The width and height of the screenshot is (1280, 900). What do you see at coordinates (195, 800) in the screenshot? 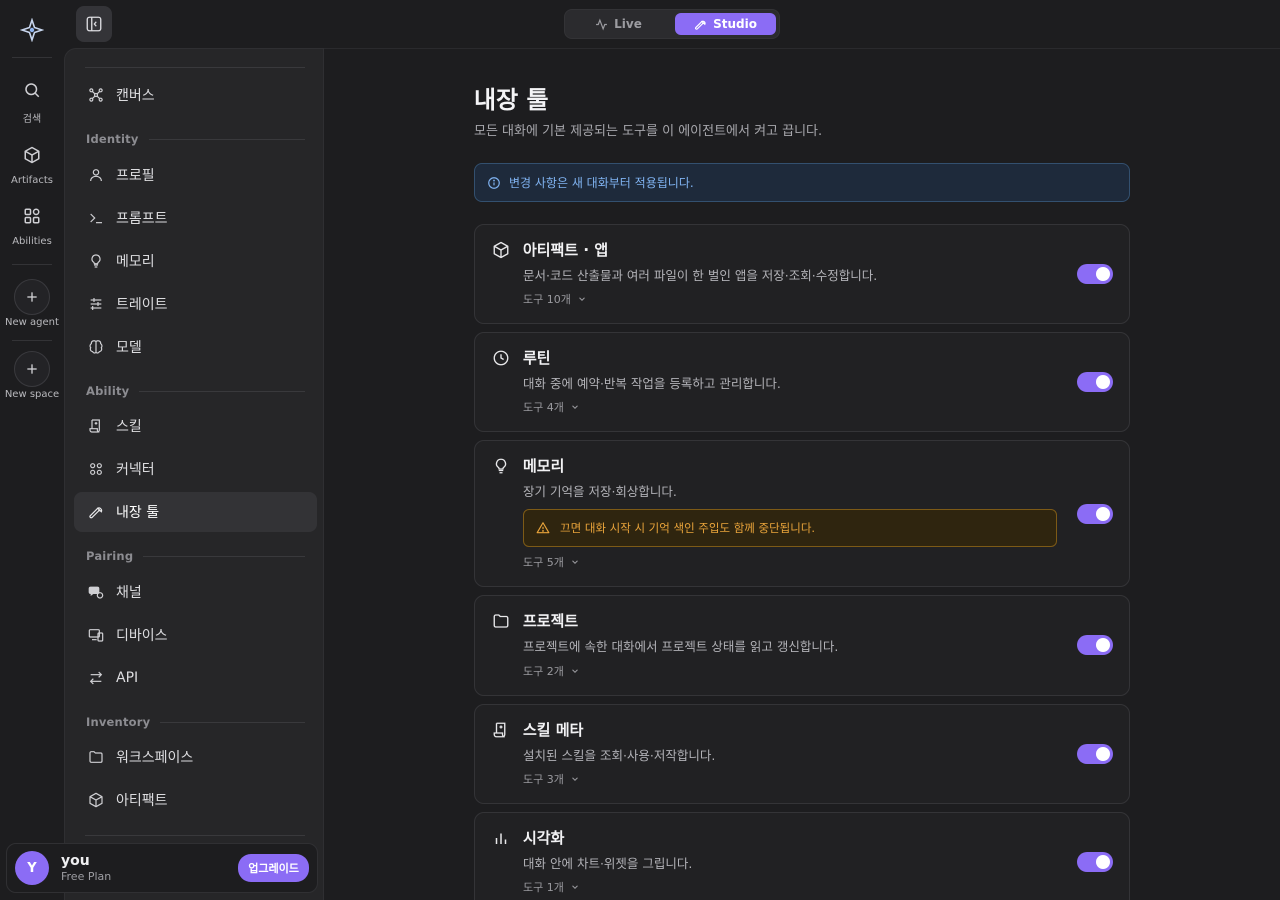
I see `sidebar-item-artifacts: 아티팩트` at bounding box center [195, 800].